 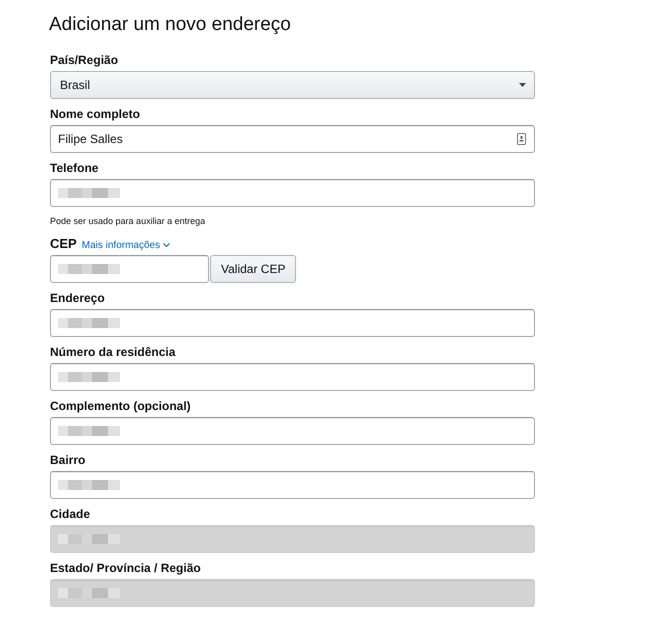 What do you see at coordinates (113, 352) in the screenshot?
I see `field-label: Número da residência` at bounding box center [113, 352].